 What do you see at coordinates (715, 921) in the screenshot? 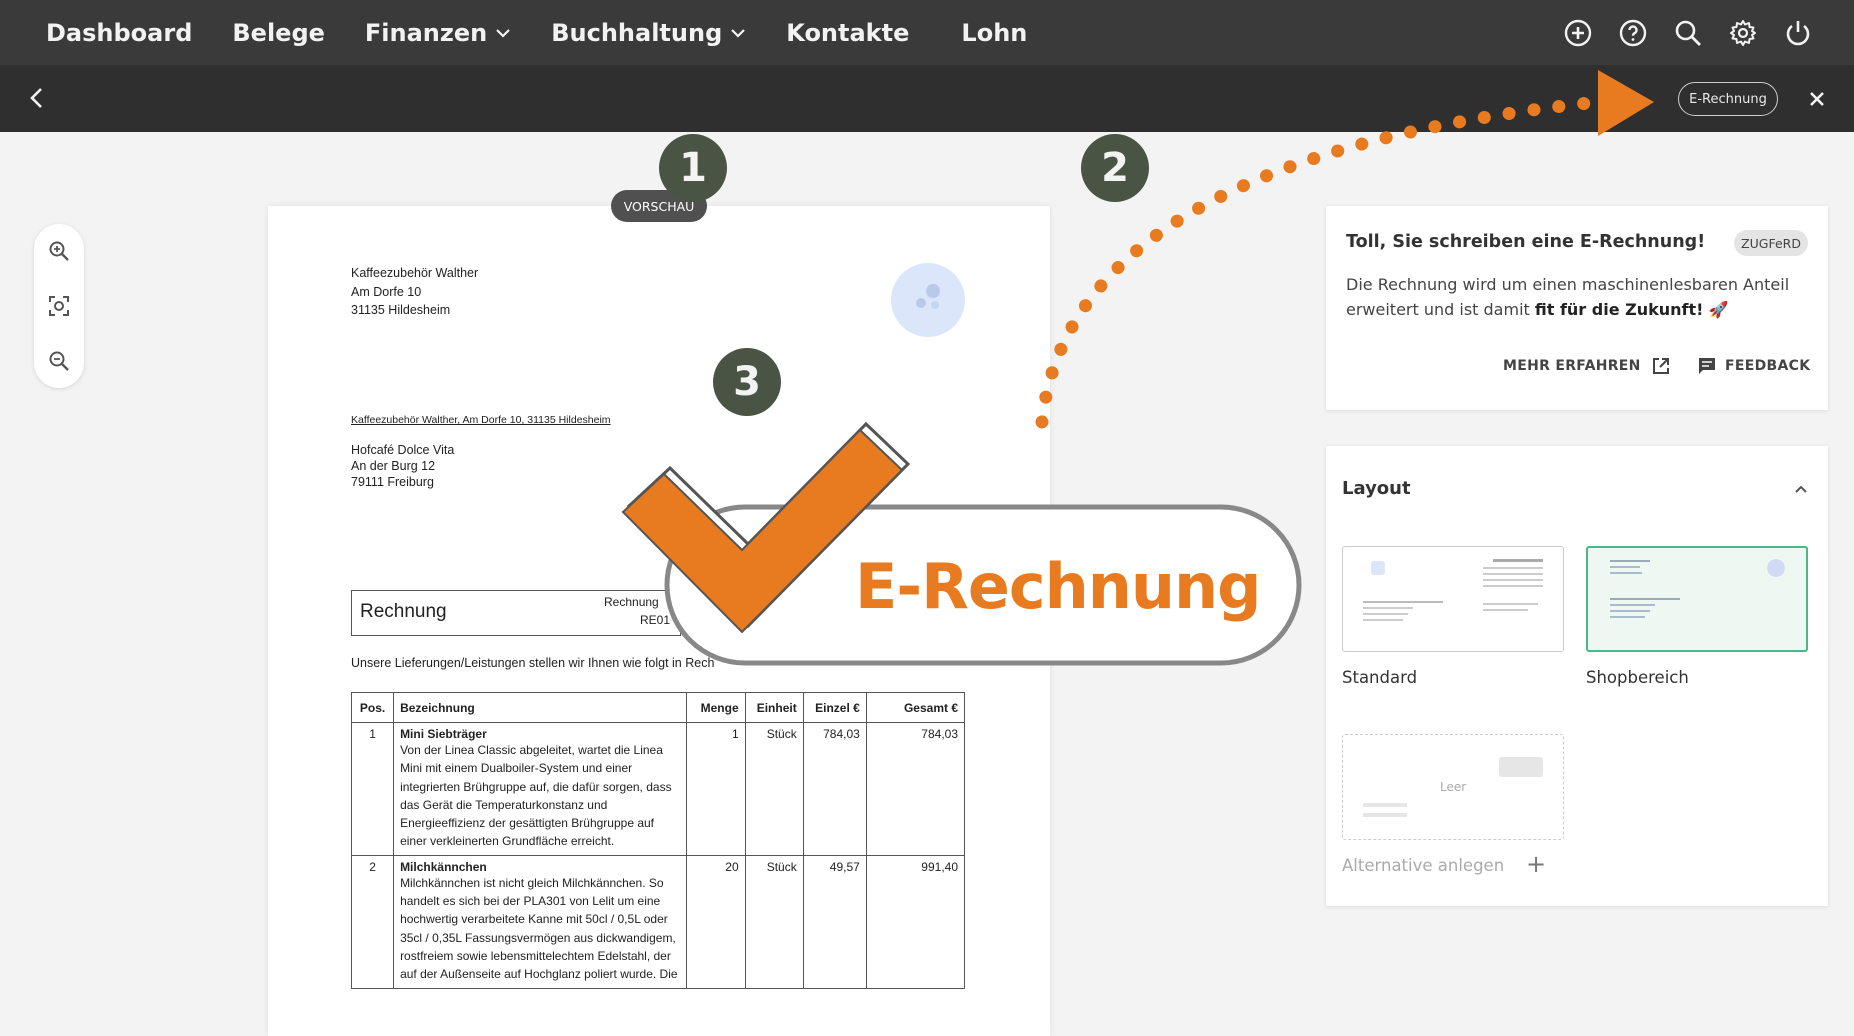
I see `cell-quantity: 20` at bounding box center [715, 921].